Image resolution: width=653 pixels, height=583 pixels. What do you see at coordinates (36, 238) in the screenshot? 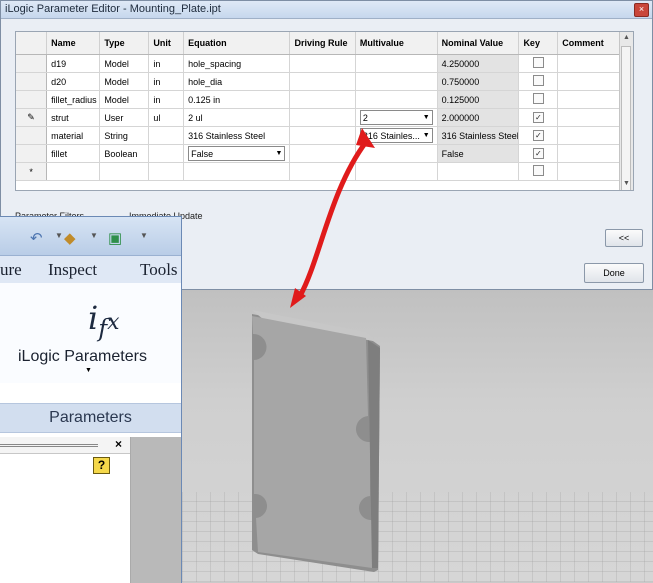
I see `undo-icon: ↶` at bounding box center [36, 238].